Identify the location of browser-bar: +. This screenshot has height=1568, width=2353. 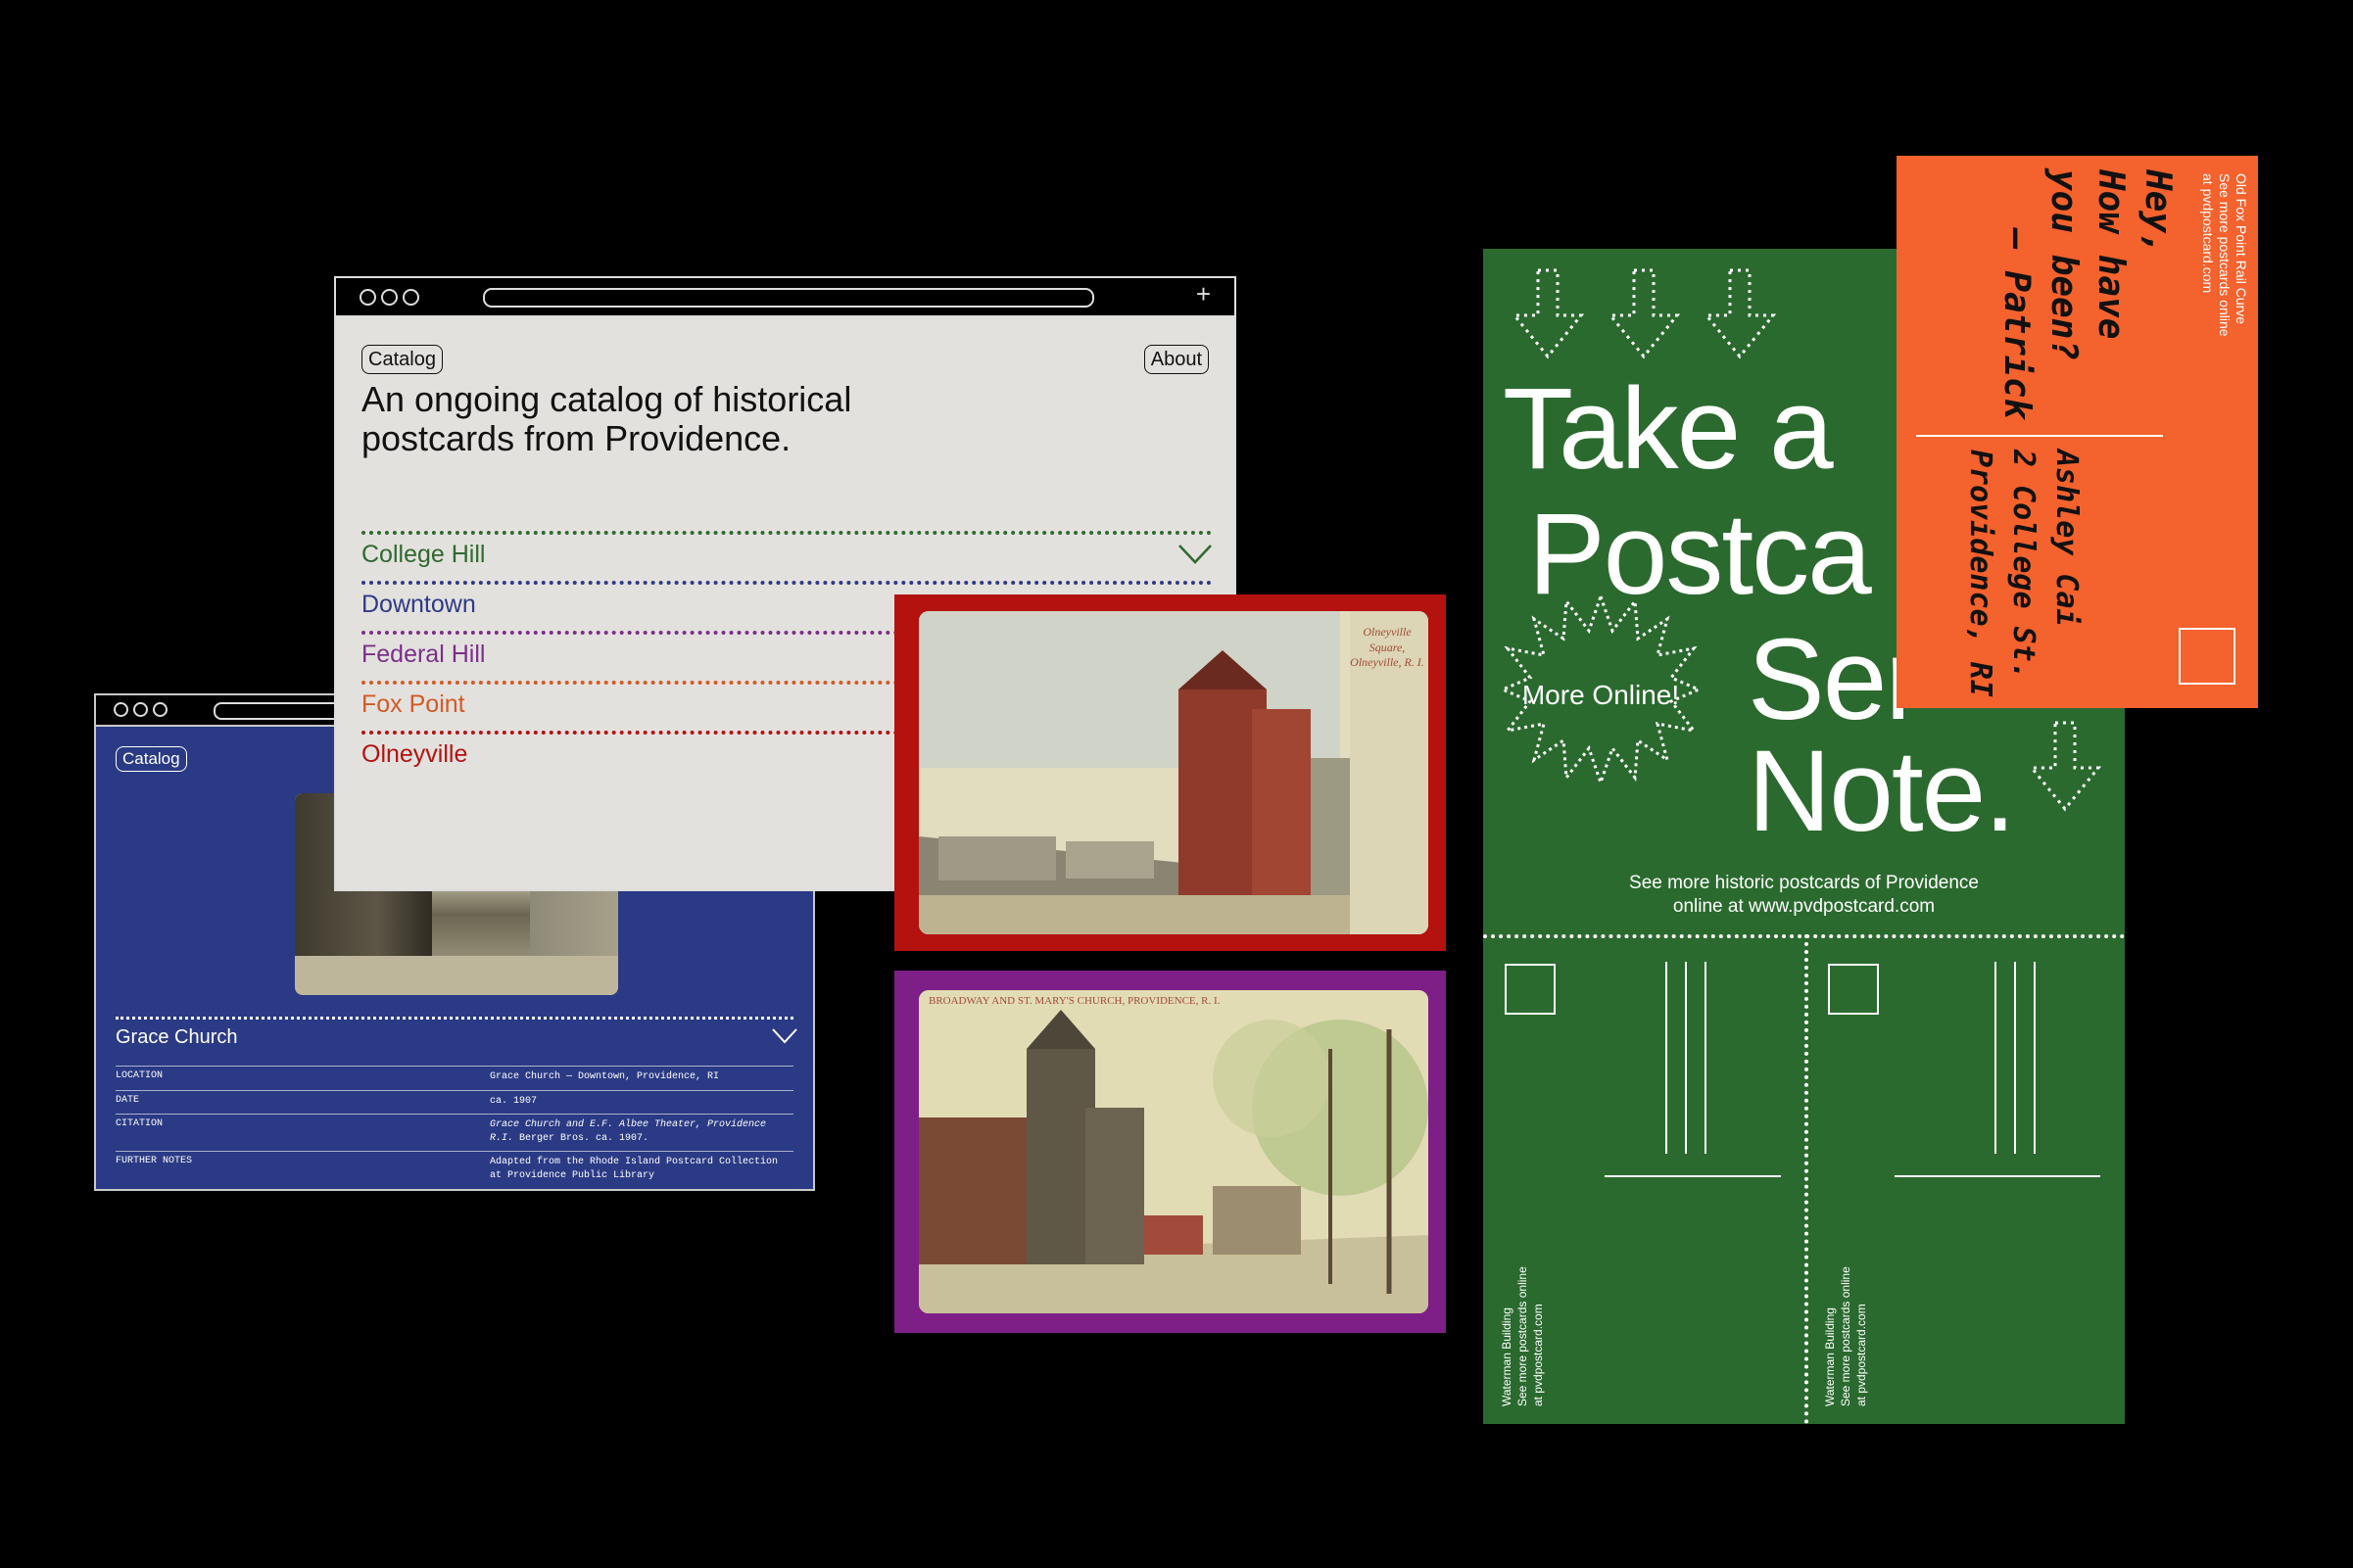
(785, 297).